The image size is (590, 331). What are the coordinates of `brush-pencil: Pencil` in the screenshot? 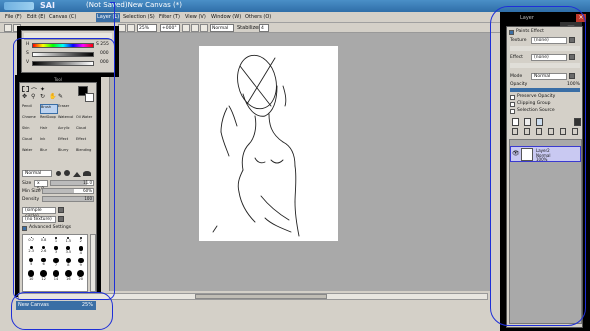 It's located at (31, 109).